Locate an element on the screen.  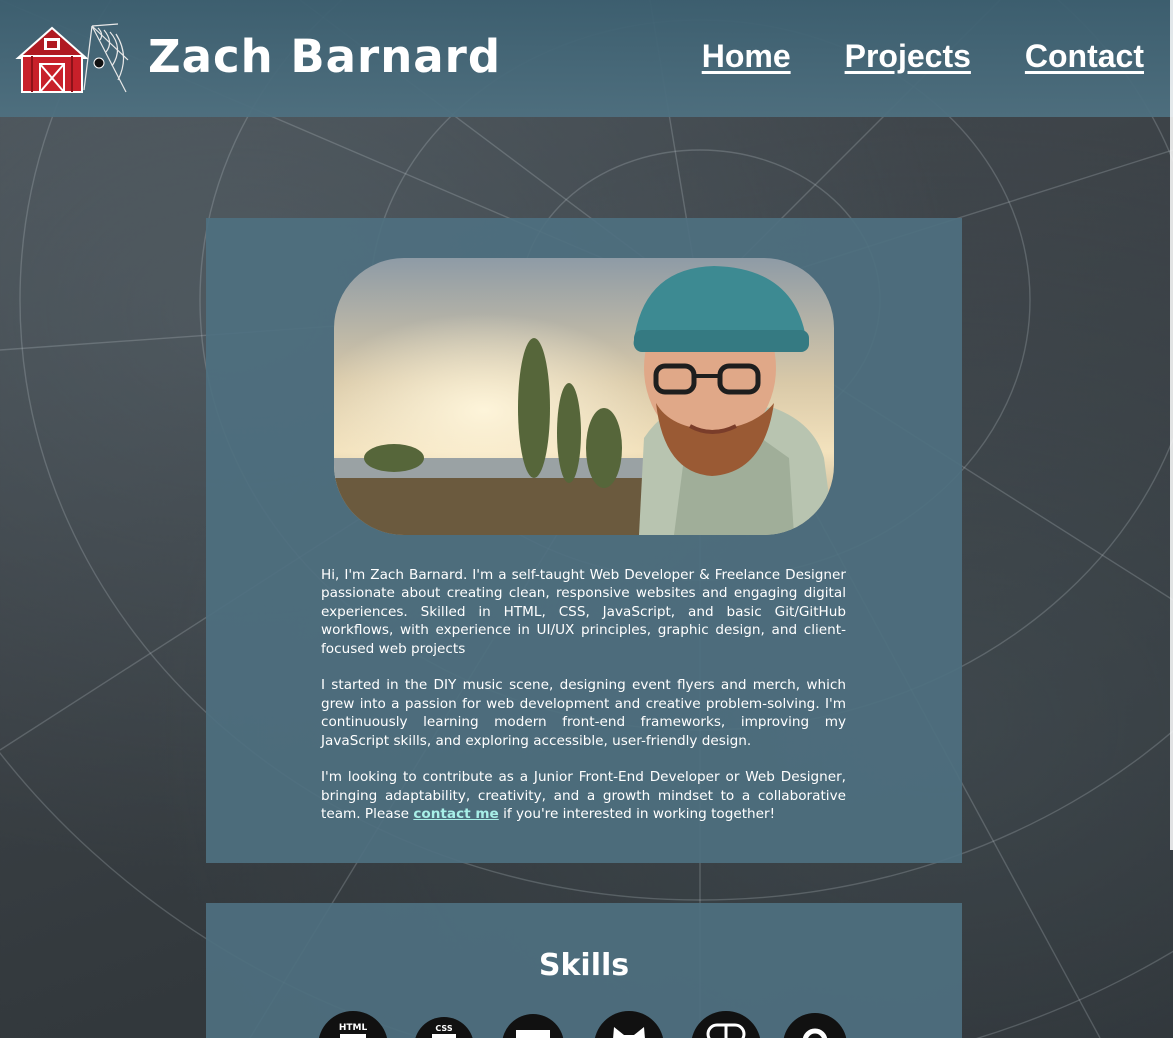
main-nav: Home Projects Contact is located at coordinates (923, 56).